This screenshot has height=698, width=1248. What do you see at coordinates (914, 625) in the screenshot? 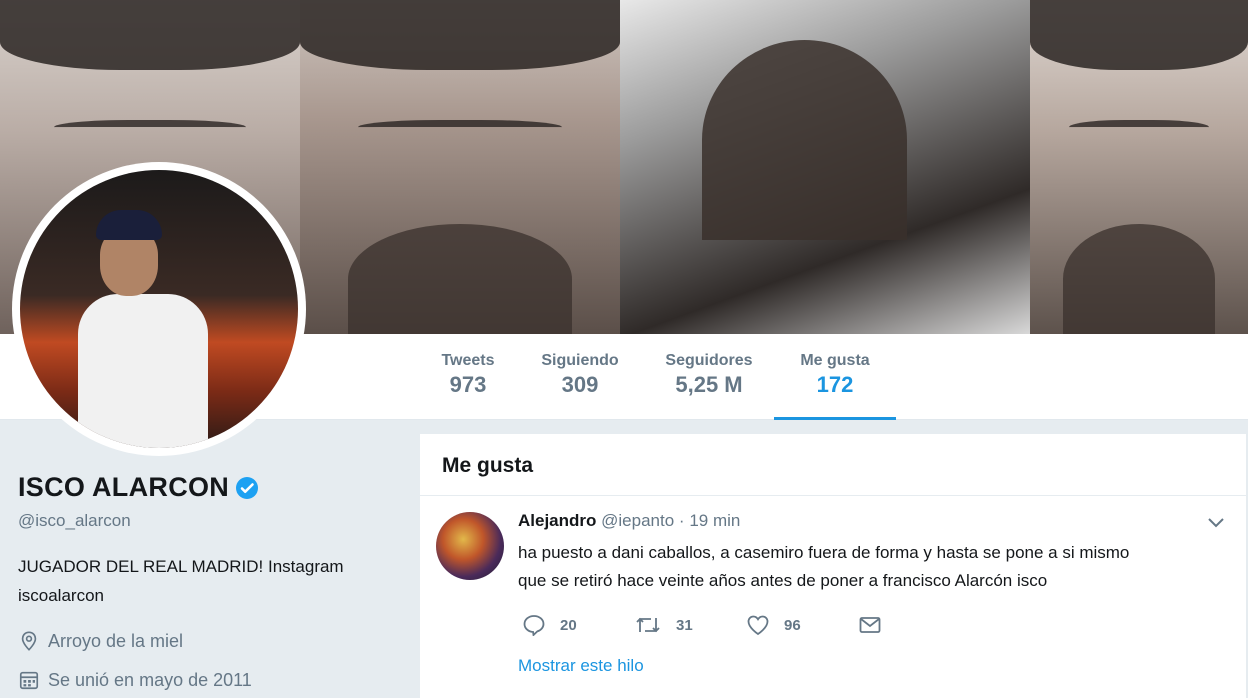
I see `message-button` at bounding box center [914, 625].